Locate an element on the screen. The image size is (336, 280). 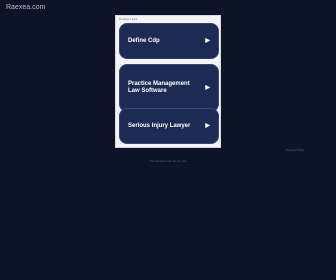
related-links-header: Related Links is located at coordinates (128, 19).